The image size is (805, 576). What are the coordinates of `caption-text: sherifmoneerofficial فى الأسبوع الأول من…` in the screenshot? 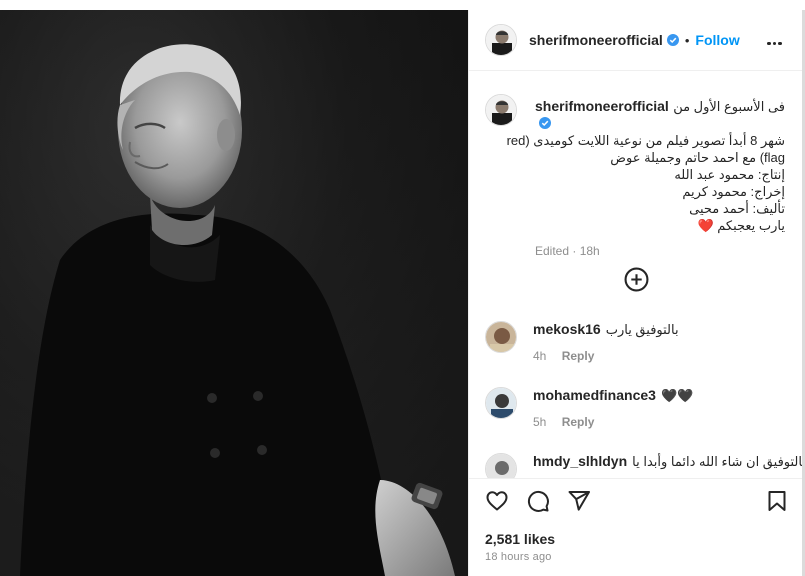 It's located at (645, 177).